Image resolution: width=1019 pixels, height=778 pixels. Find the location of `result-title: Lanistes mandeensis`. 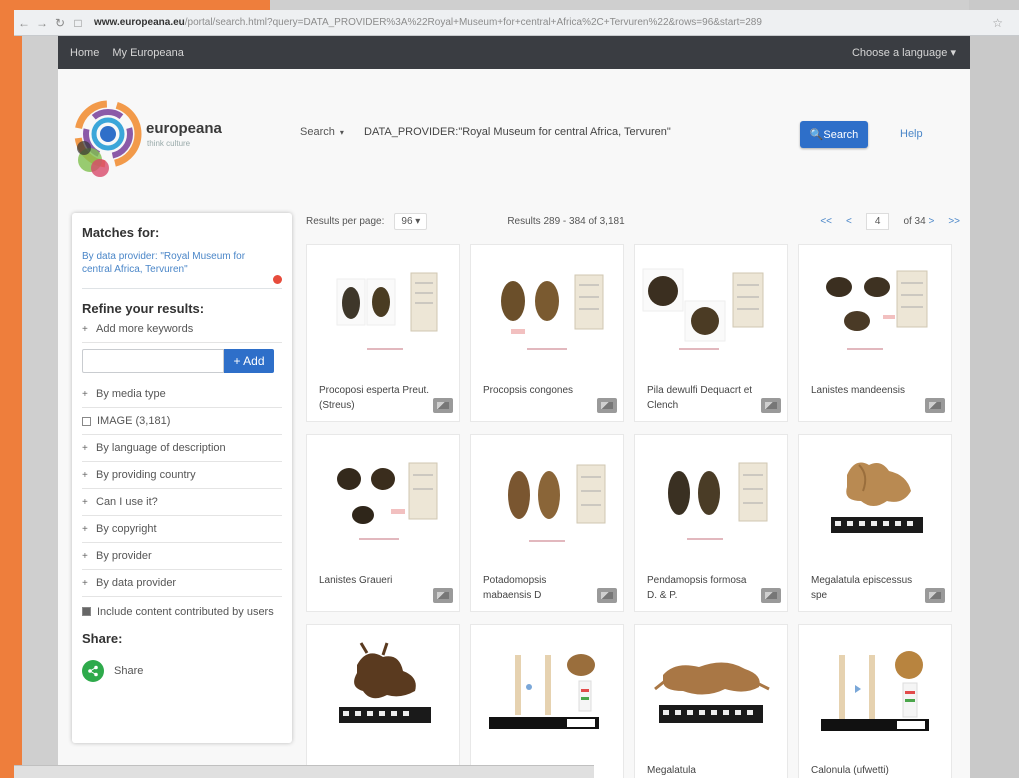

result-title: Lanistes mandeensis is located at coordinates (867, 390).